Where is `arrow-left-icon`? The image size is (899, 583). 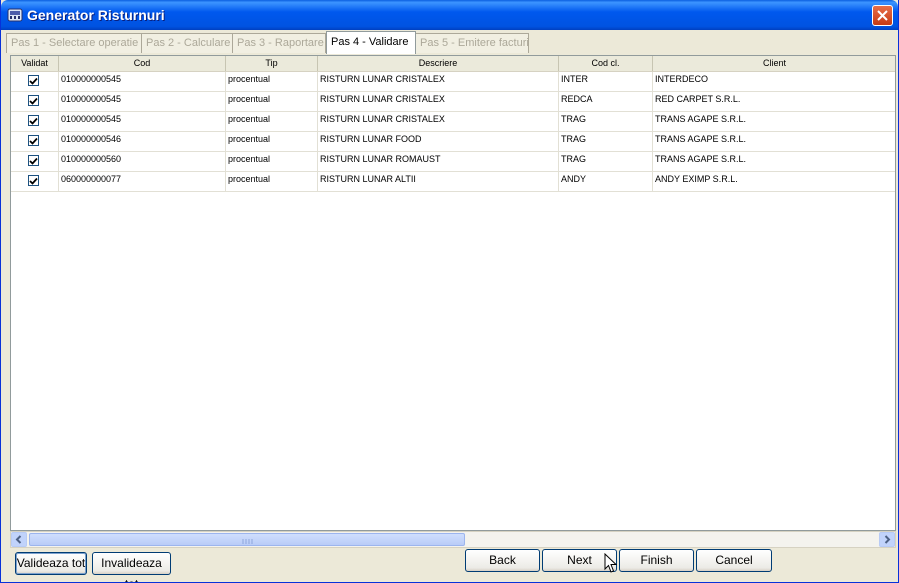 arrow-left-icon is located at coordinates (18, 539).